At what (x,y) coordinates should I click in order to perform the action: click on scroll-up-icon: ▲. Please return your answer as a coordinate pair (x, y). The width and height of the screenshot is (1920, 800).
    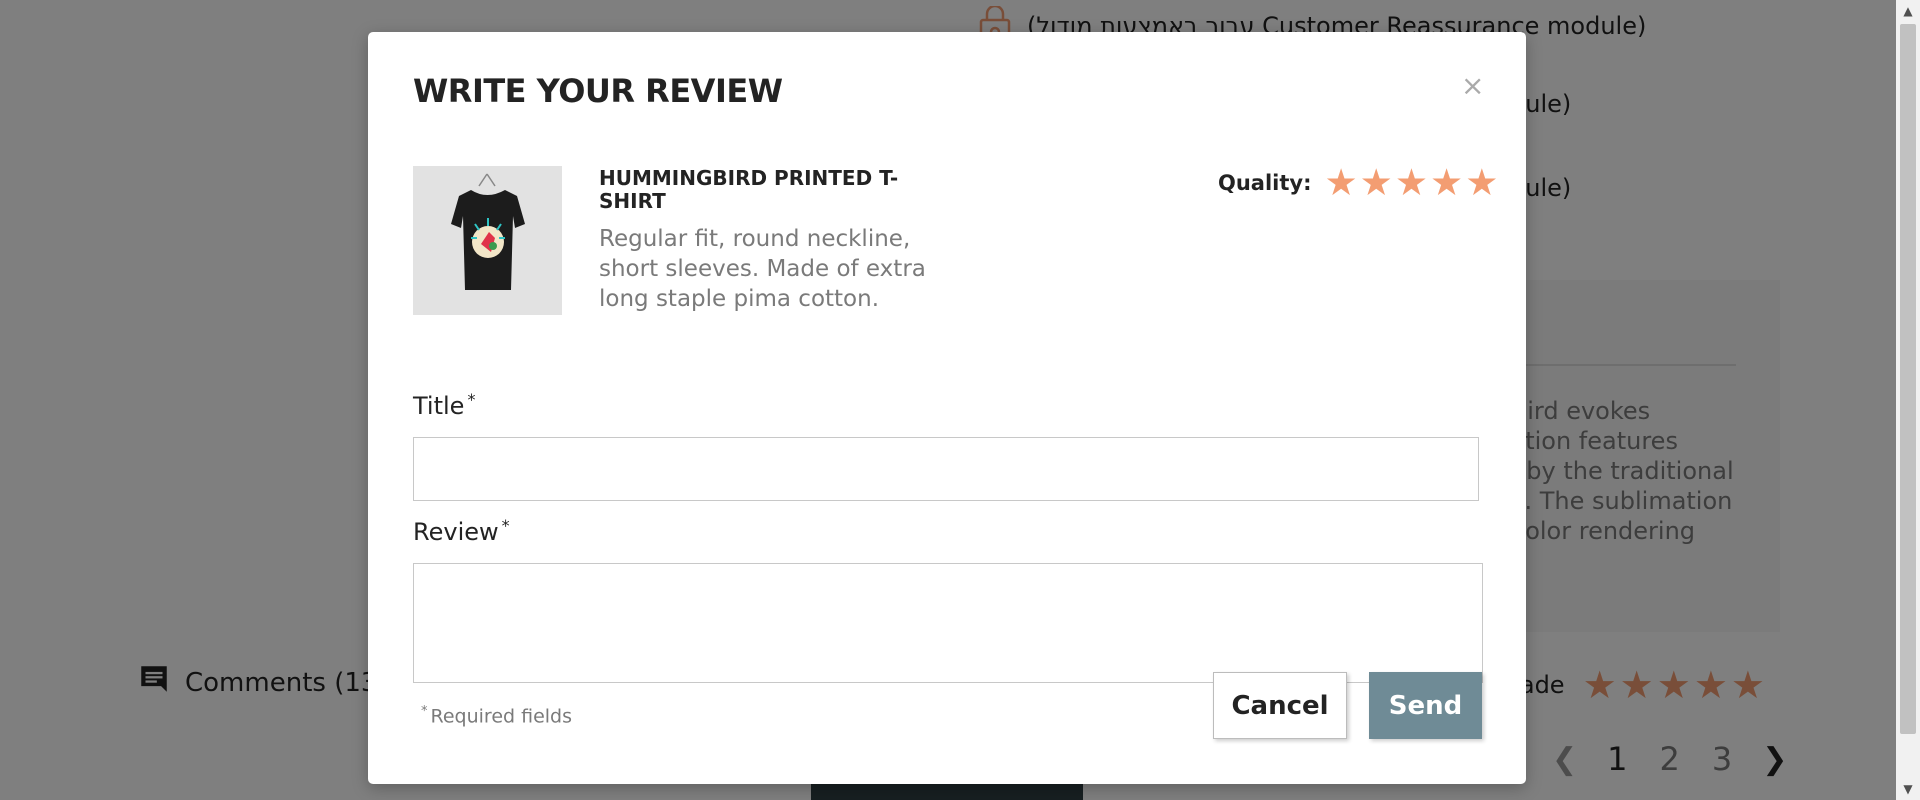
    Looking at the image, I should click on (1908, 11).